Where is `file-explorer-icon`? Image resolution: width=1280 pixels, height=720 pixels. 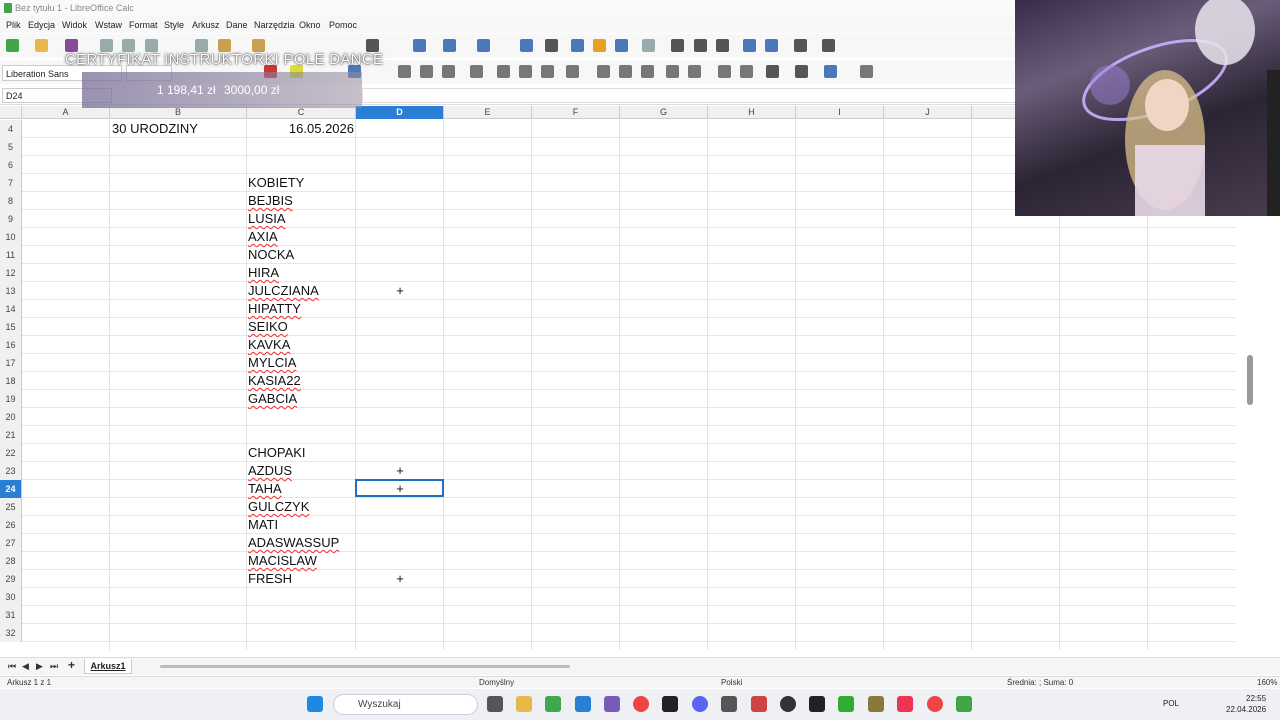 file-explorer-icon is located at coordinates (524, 704).